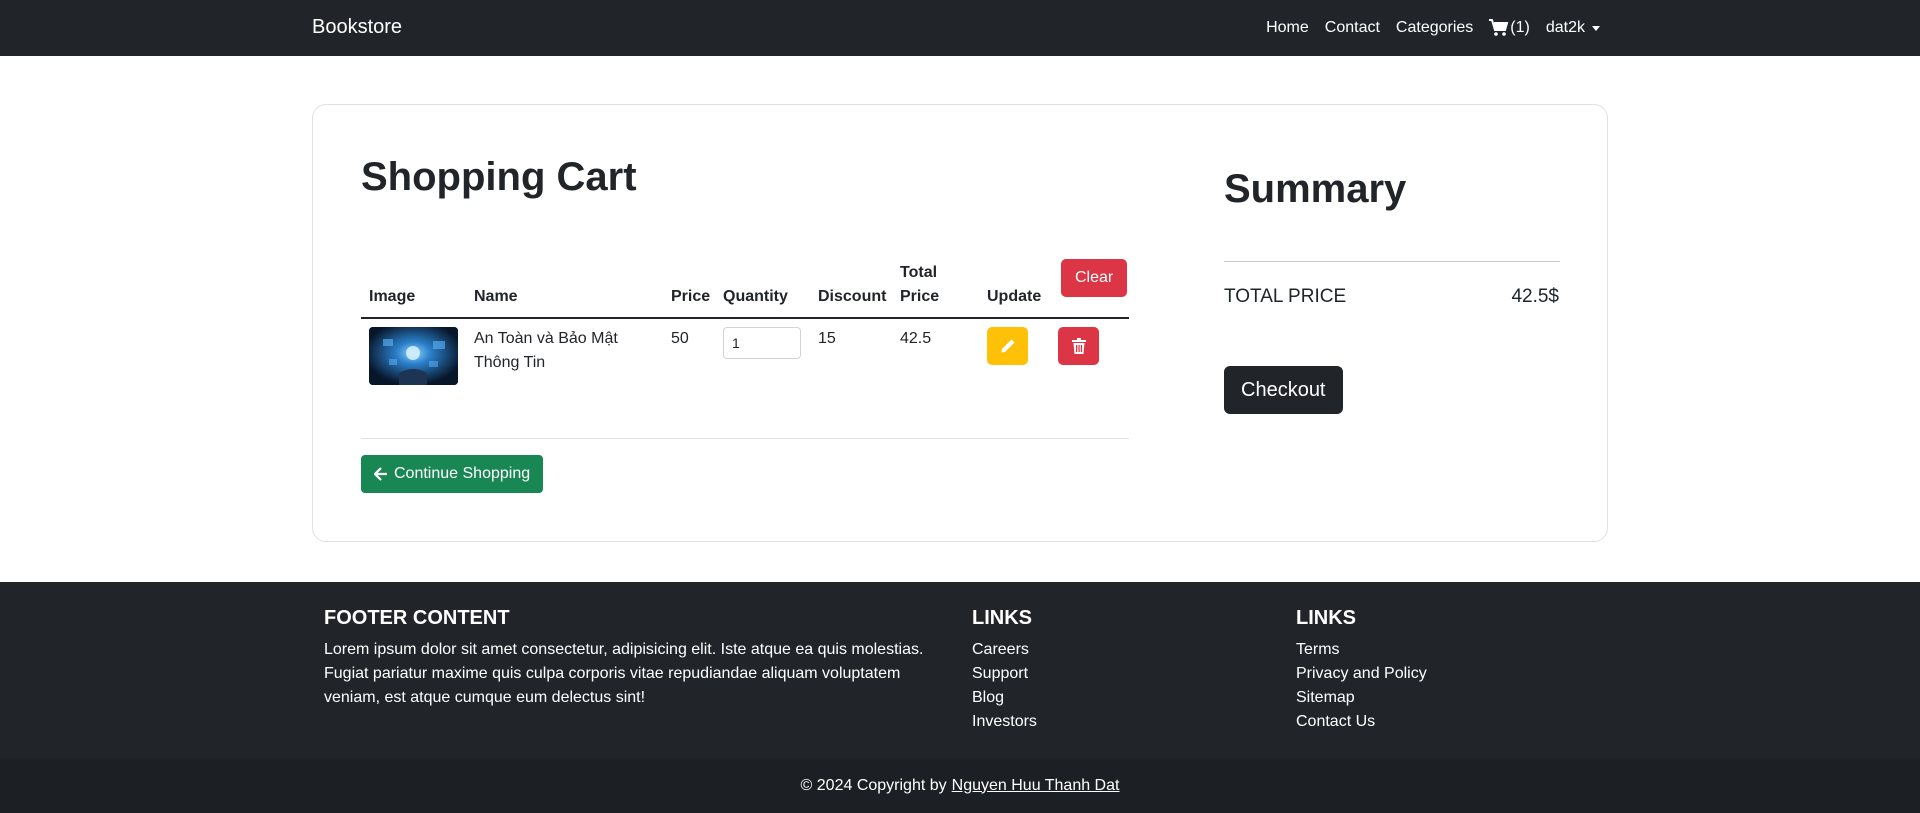 This screenshot has height=813, width=1920. I want to click on copyright-text: © 2024 Copyright by, so click(873, 785).